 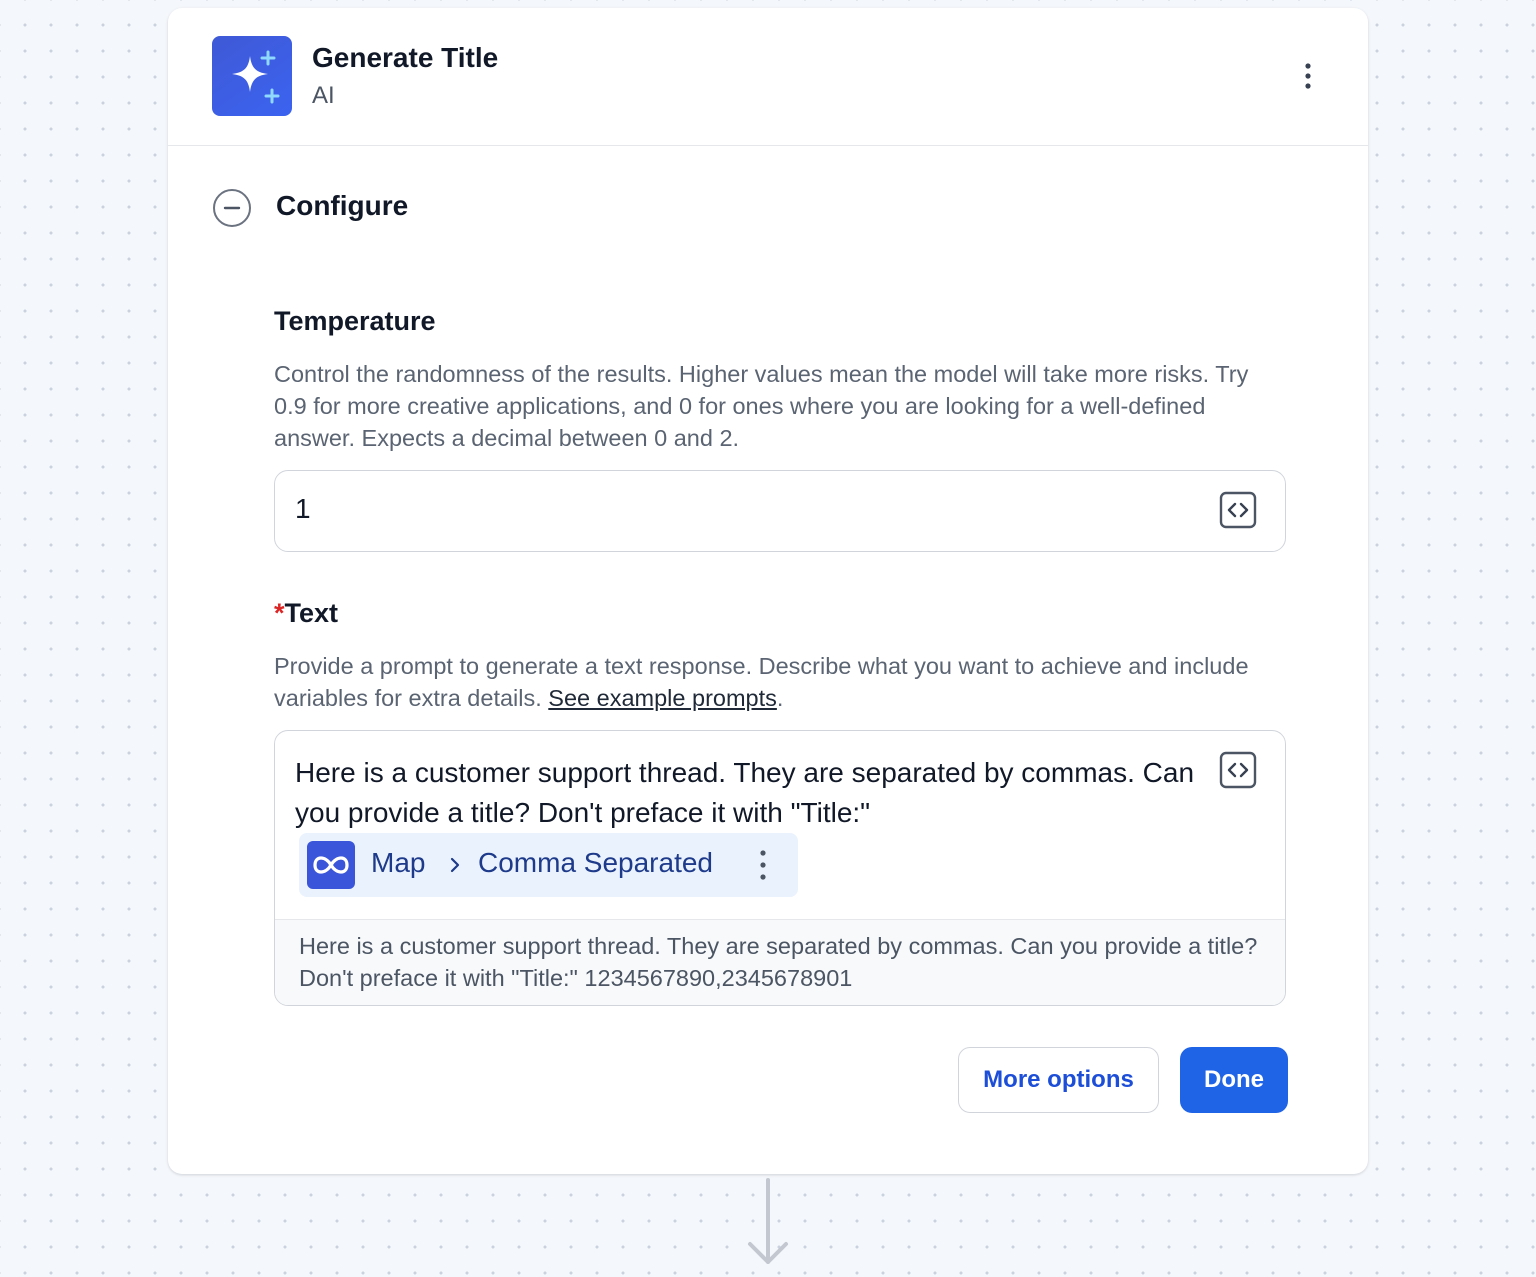 What do you see at coordinates (279, 613) in the screenshot?
I see `required-marker: *` at bounding box center [279, 613].